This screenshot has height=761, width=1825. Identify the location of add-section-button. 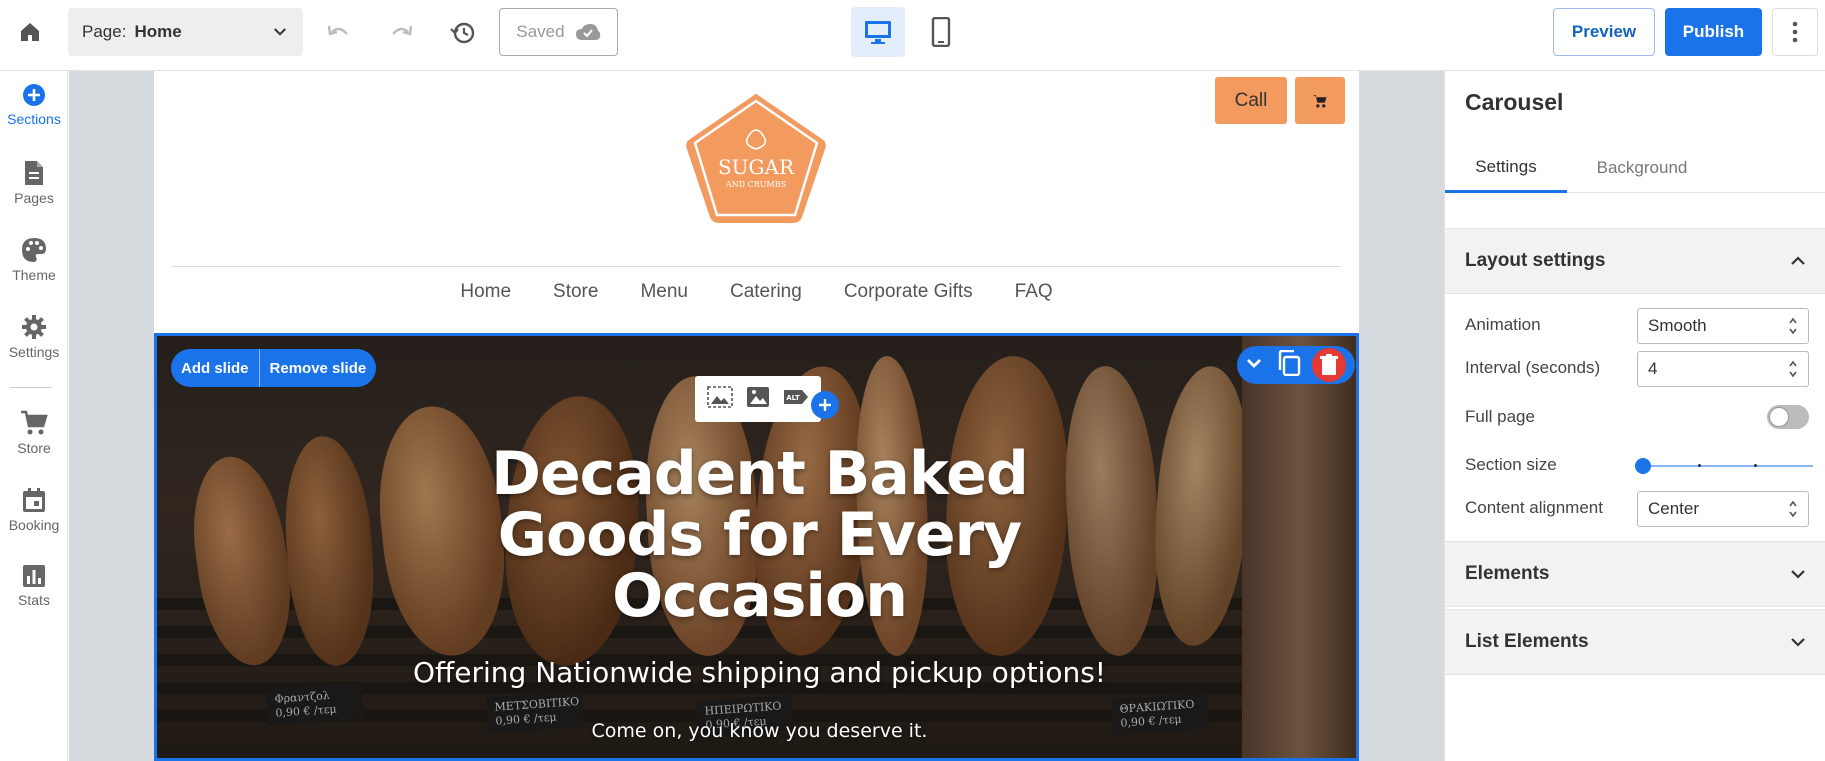
(825, 405).